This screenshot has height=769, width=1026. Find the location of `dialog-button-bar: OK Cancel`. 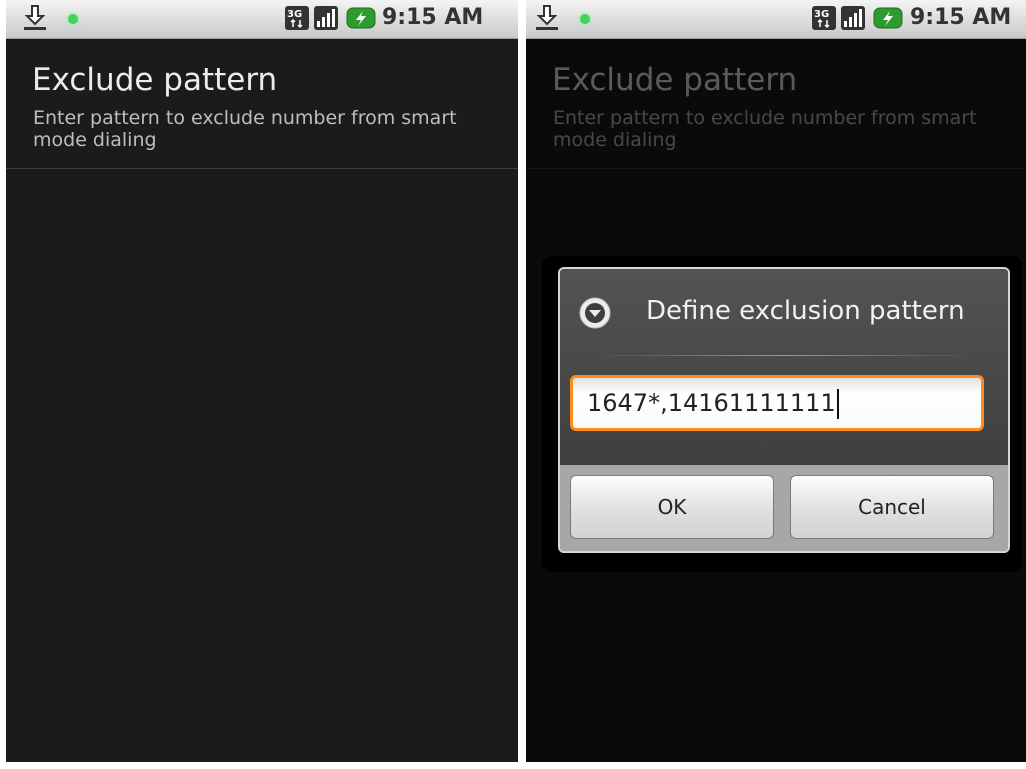

dialog-button-bar: OK Cancel is located at coordinates (784, 508).